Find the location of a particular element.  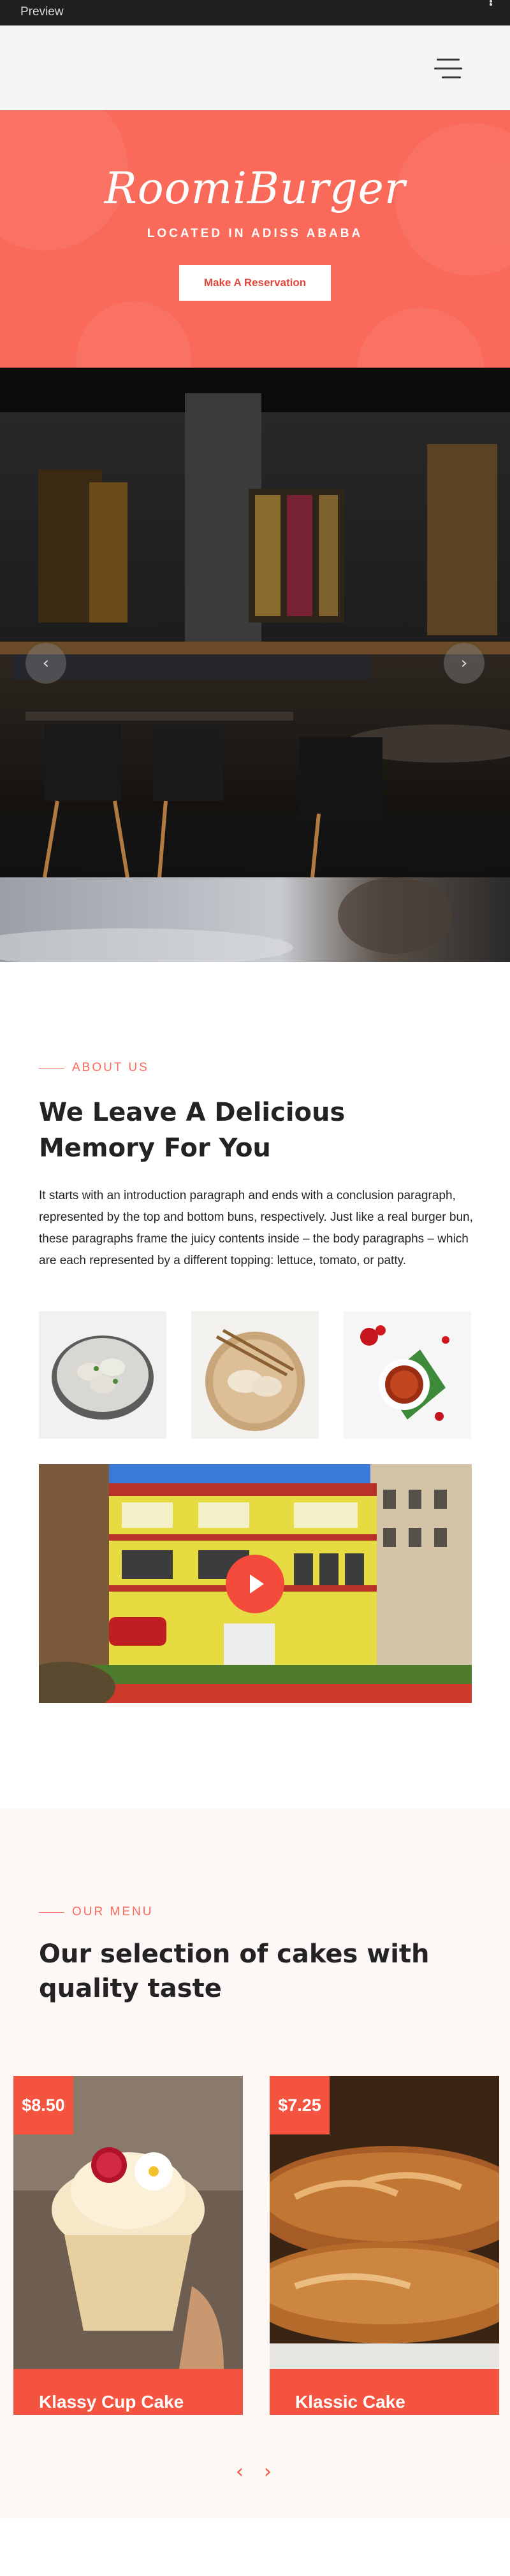

slider-prev-button: ‹ is located at coordinates (46, 663).